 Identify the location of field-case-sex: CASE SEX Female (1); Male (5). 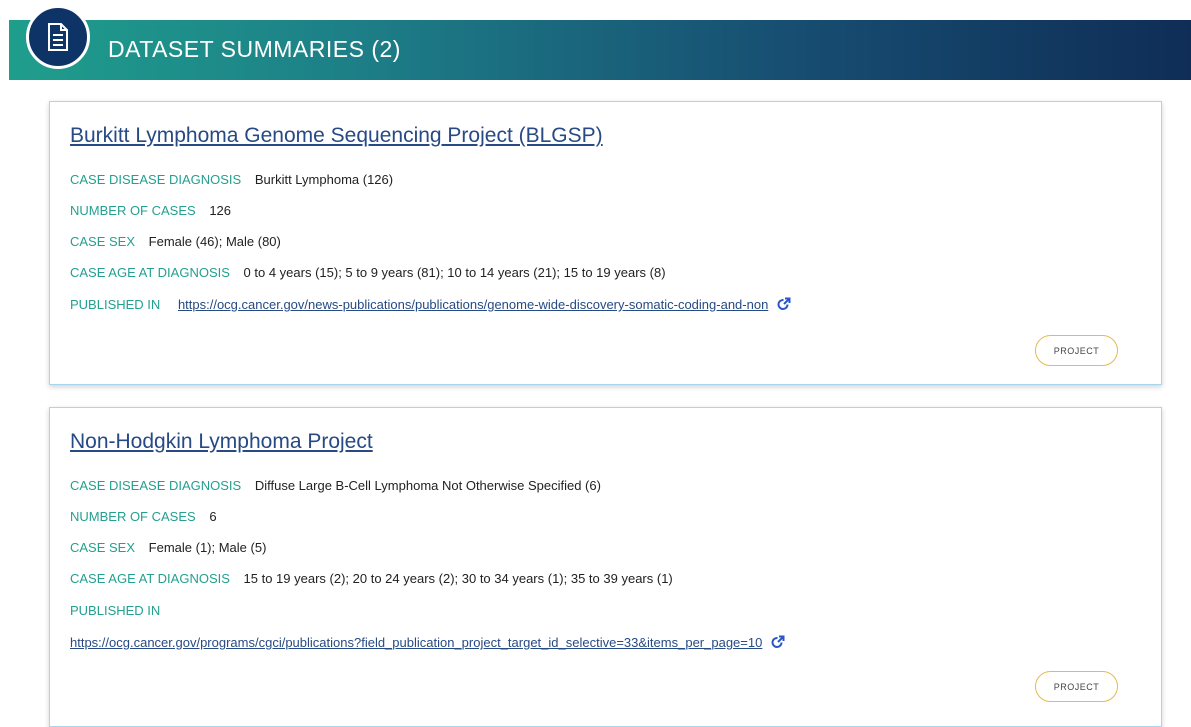
(168, 547).